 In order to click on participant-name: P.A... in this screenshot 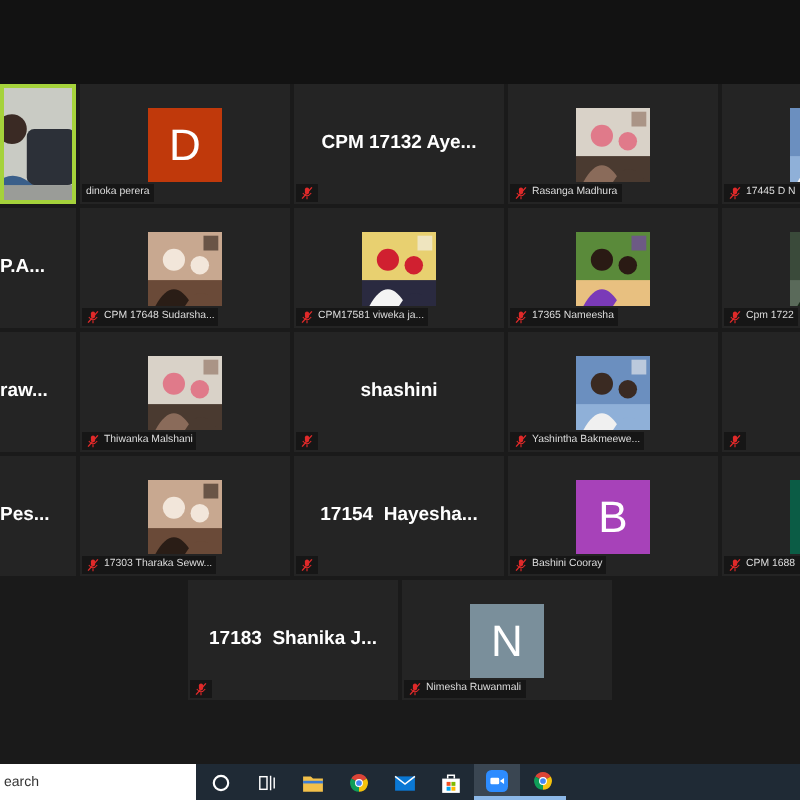, I will do `click(23, 267)`.